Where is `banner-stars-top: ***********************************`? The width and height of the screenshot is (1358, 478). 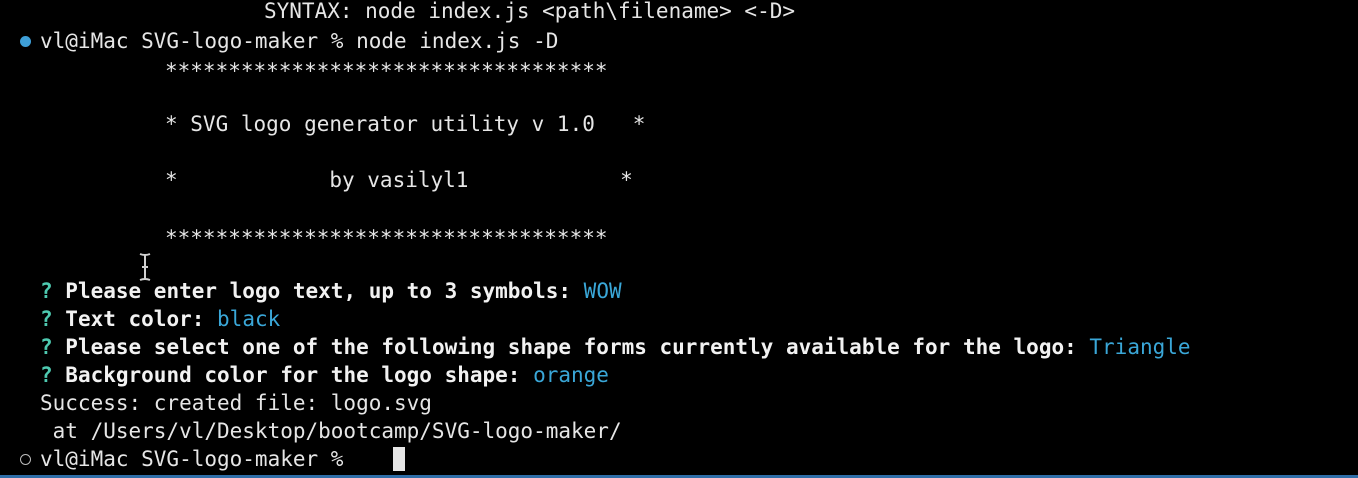
banner-stars-top: *********************************** is located at coordinates (386, 71).